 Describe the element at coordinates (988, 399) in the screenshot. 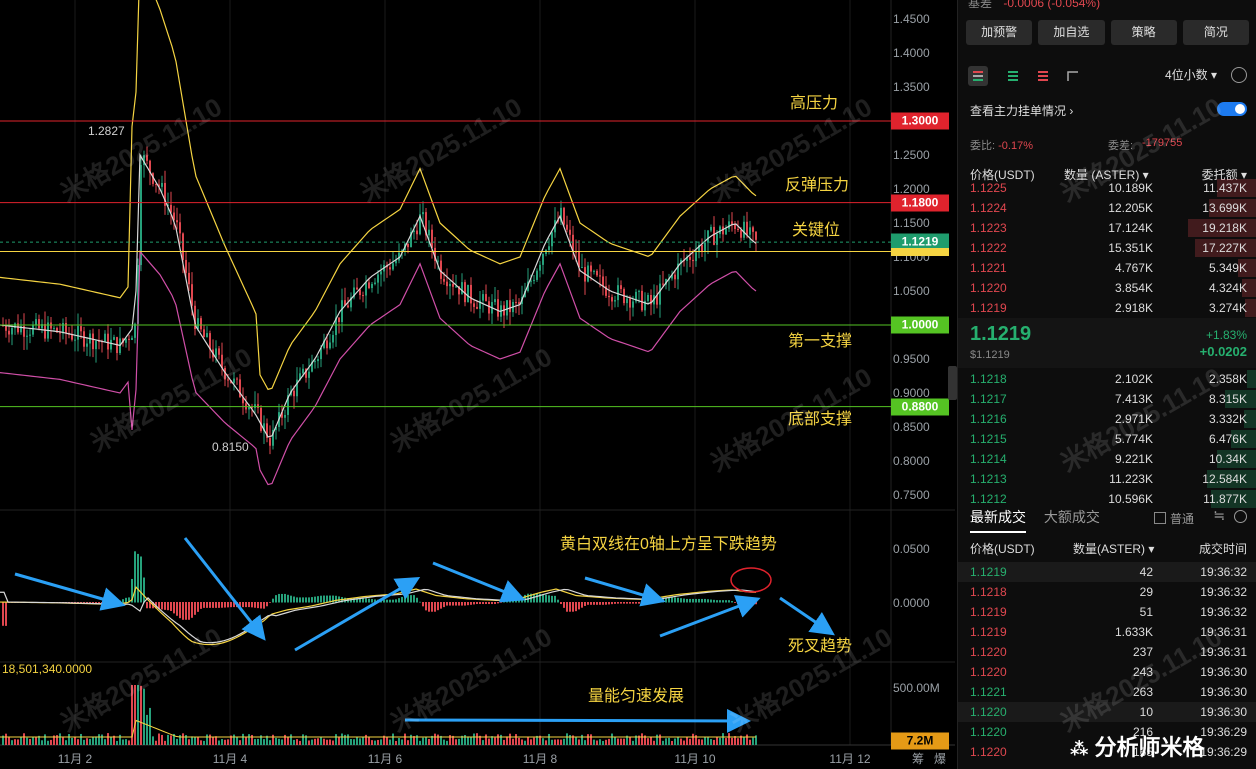

I see `bid-price: 1.1217` at that location.